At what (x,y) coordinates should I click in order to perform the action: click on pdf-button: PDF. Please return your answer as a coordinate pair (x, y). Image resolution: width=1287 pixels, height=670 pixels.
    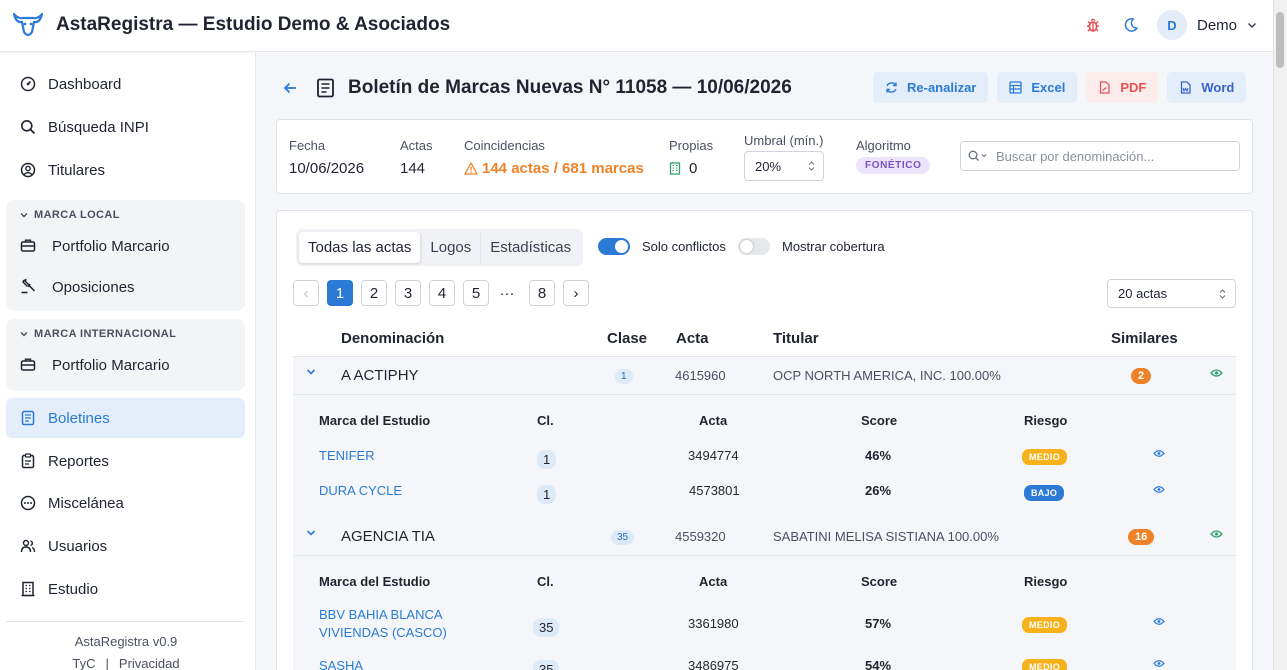
    Looking at the image, I should click on (1122, 87).